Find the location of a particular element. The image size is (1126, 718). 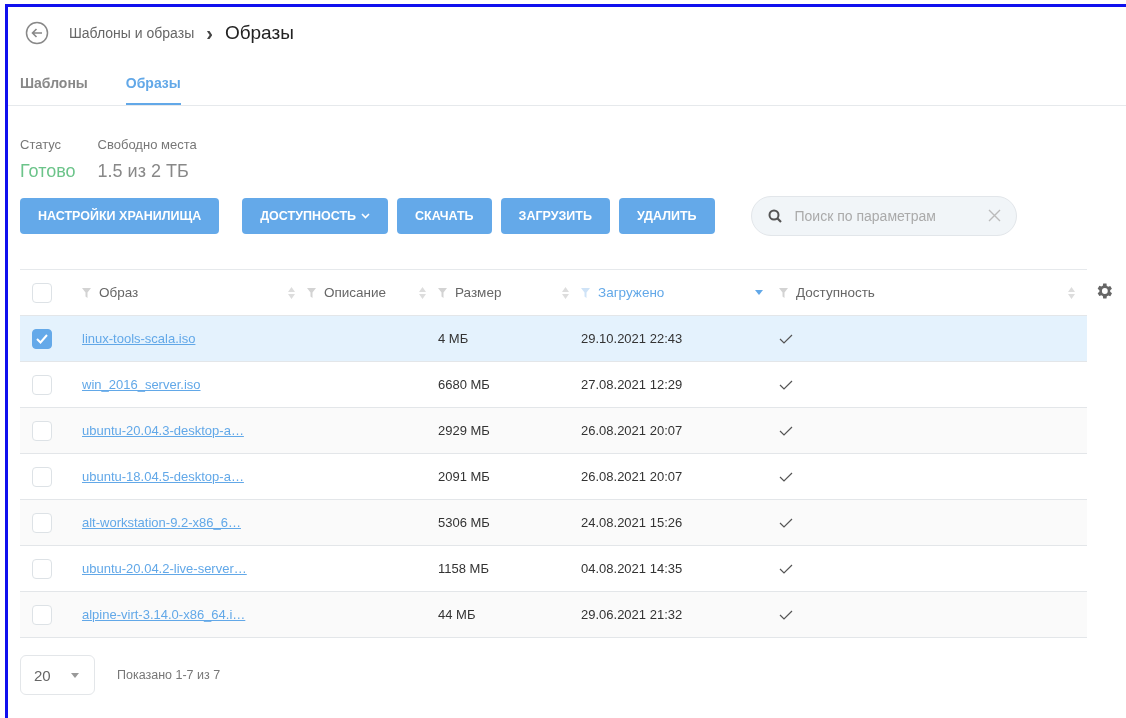

toolbar-button: УДАЛИТЬ is located at coordinates (666, 216).